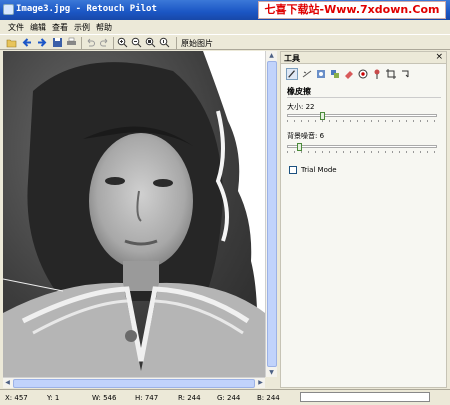 This screenshot has height=405, width=450. I want to click on zoom-actual-icon, so click(164, 42).